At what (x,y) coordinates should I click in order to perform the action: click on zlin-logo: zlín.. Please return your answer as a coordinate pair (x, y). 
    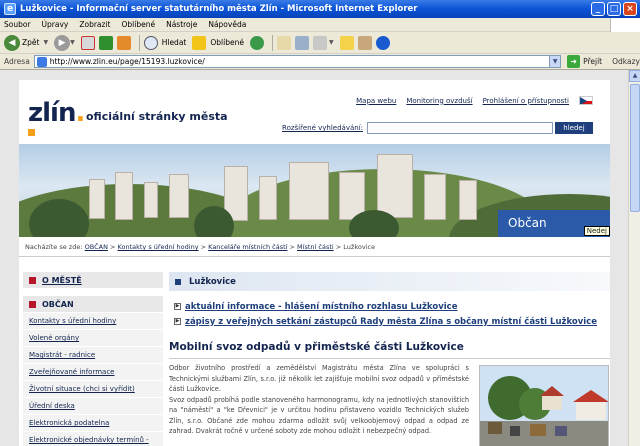
    Looking at the image, I should click on (56, 113).